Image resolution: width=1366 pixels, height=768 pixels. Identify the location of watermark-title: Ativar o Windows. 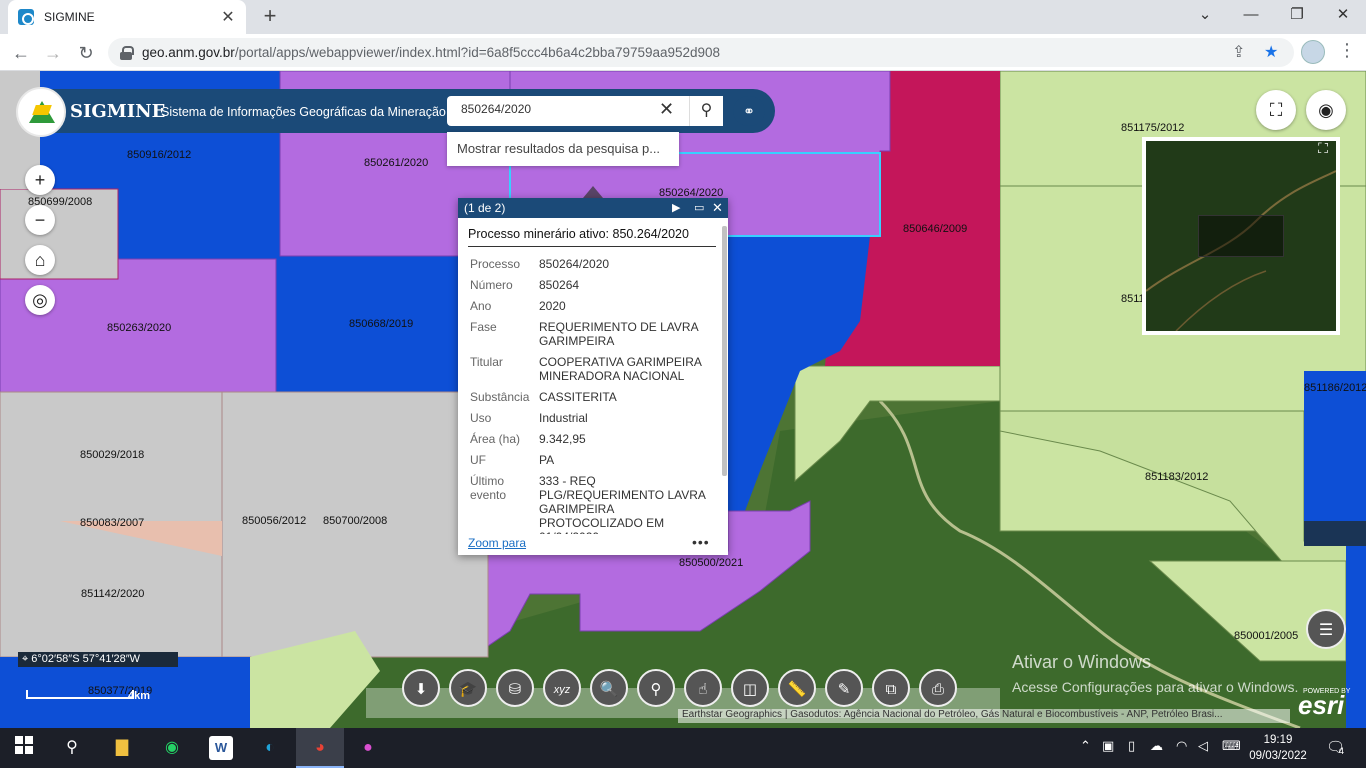
(1082, 662).